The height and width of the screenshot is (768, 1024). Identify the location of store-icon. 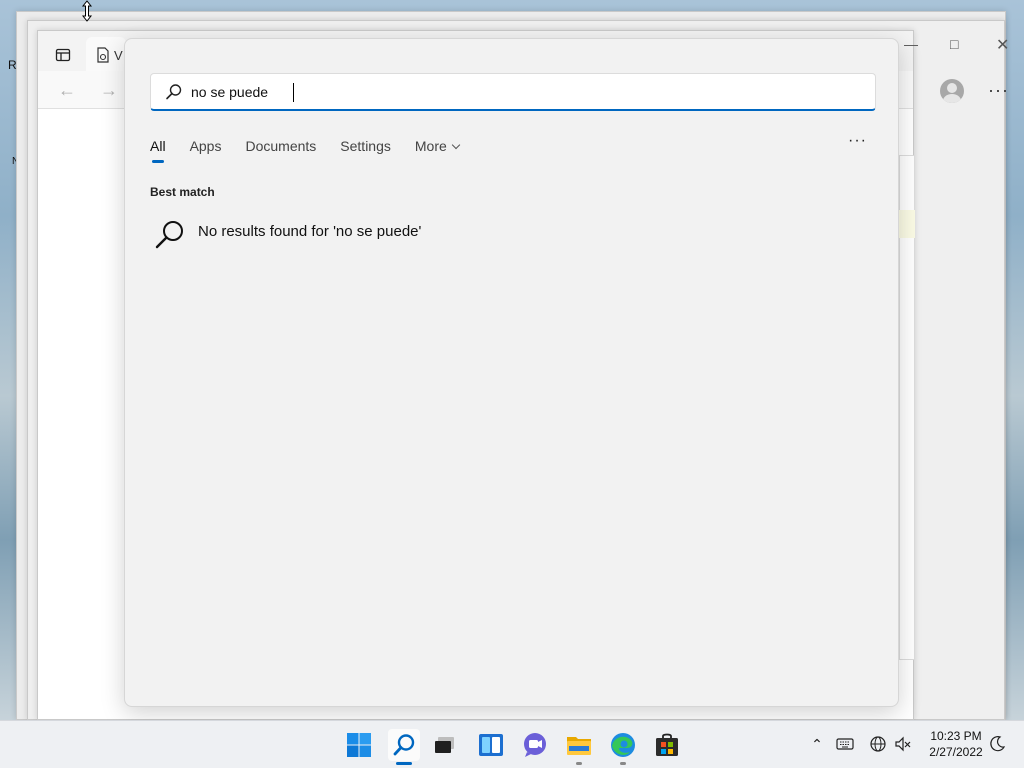
(667, 745).